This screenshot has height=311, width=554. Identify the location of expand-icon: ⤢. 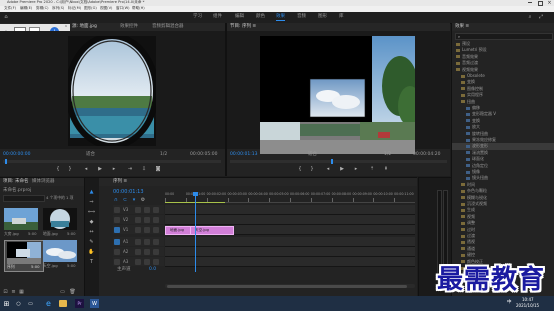
(541, 17).